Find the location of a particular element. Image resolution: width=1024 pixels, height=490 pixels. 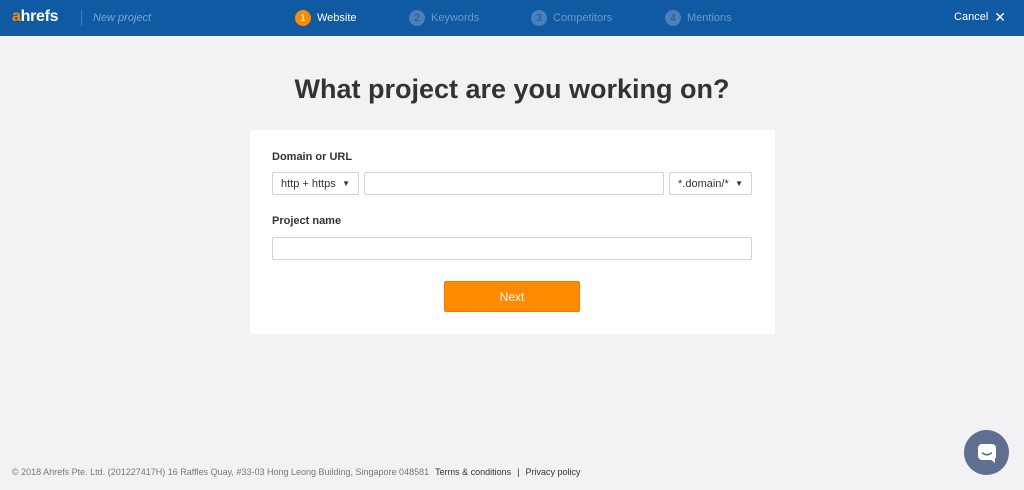

scope-select: *.domain/* ▼ is located at coordinates (710, 183).